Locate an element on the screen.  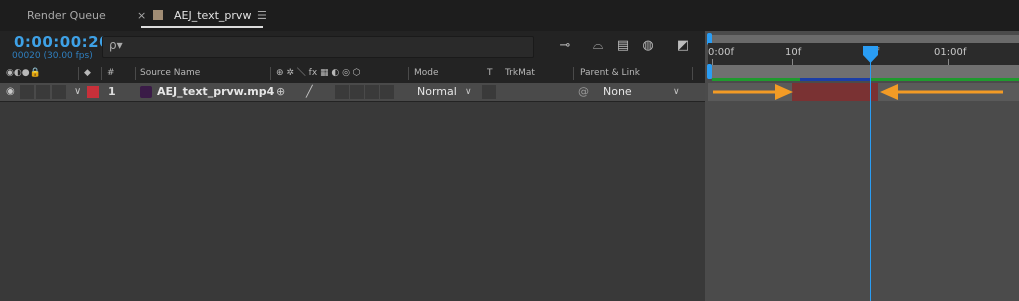
work-area-start-handle is located at coordinates (709, 71).